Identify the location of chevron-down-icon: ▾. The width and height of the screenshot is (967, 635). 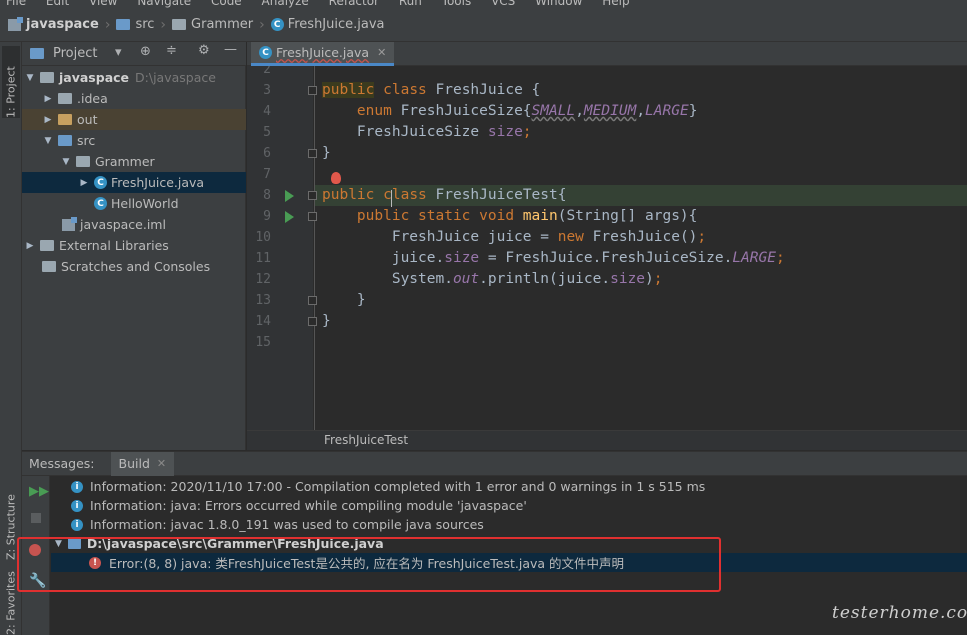
(118, 52).